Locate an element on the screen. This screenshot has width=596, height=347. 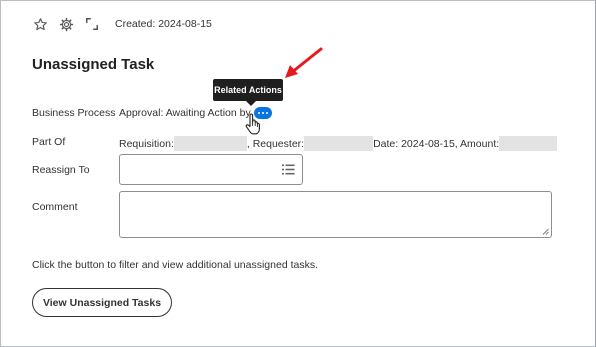
redacted-amount is located at coordinates (528, 143).